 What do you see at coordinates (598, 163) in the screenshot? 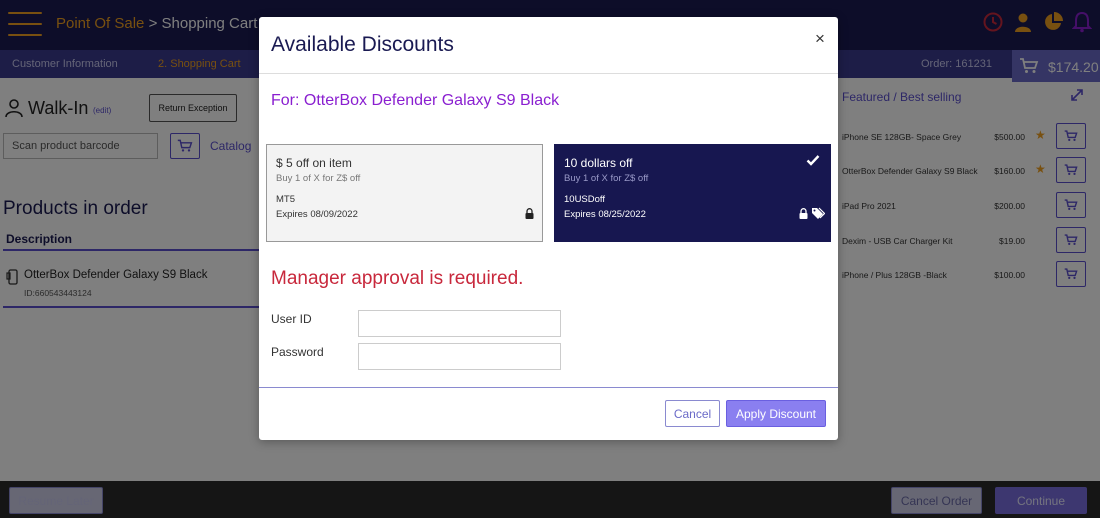
I see `discount-title: 10 dollars off` at bounding box center [598, 163].